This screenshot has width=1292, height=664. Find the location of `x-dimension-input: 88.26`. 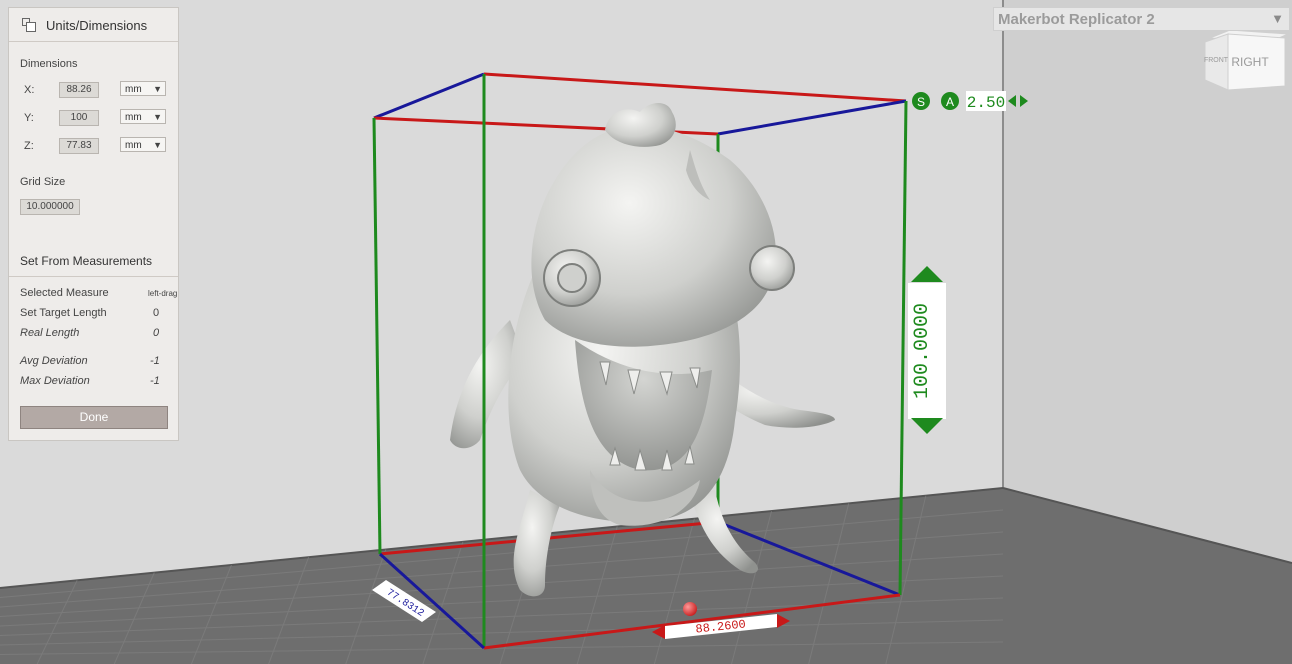

x-dimension-input: 88.26 is located at coordinates (79, 90).